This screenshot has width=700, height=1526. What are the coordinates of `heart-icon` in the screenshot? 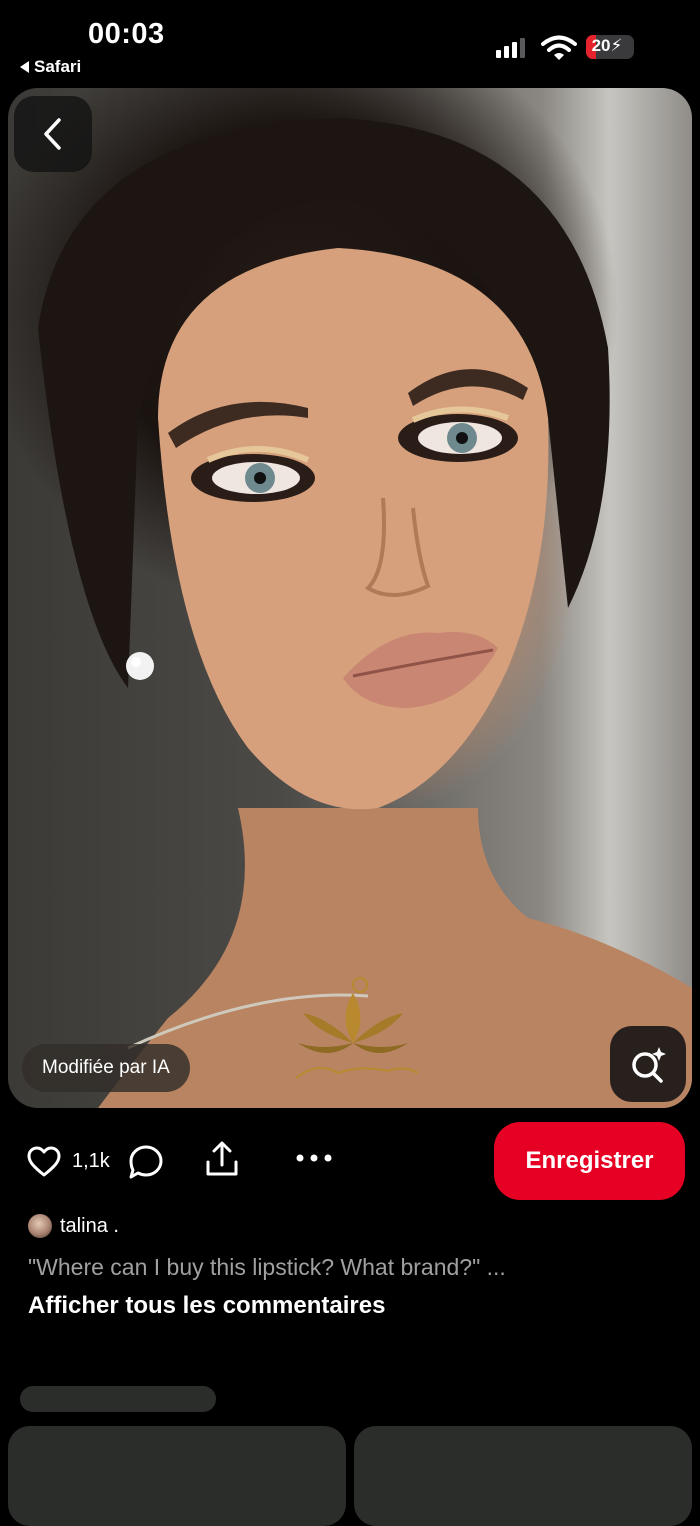 It's located at (44, 1162).